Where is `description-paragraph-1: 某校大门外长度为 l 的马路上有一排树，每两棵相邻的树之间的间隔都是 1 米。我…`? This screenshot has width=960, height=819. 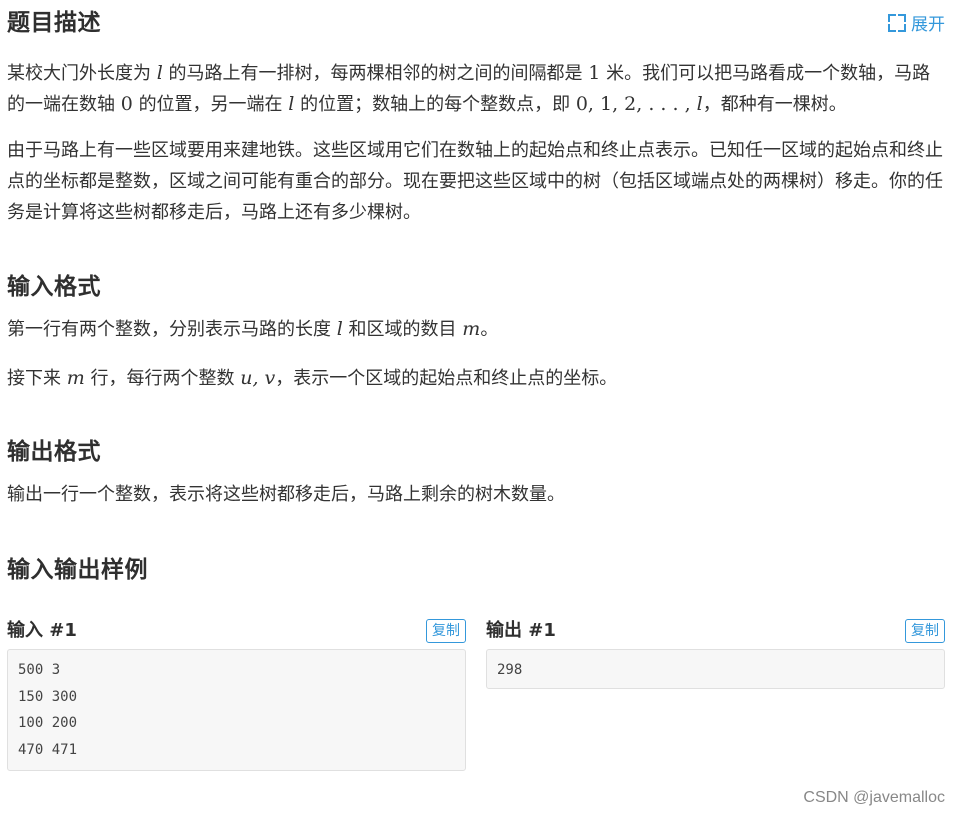 description-paragraph-1: 某校大门外长度为 l 的马路上有一排树，每两棵相邻的树之间的间隔都是 1 米。我… is located at coordinates (469, 88).